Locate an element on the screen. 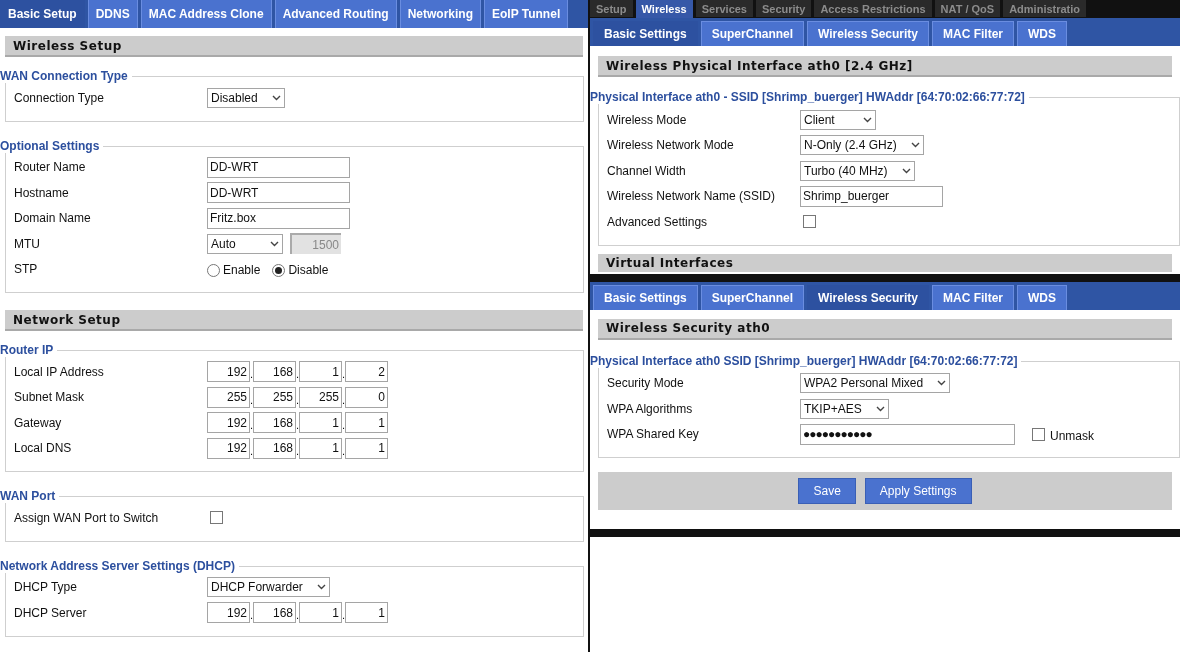  dropdown: Turbo (40 MHz) is located at coordinates (857, 170).